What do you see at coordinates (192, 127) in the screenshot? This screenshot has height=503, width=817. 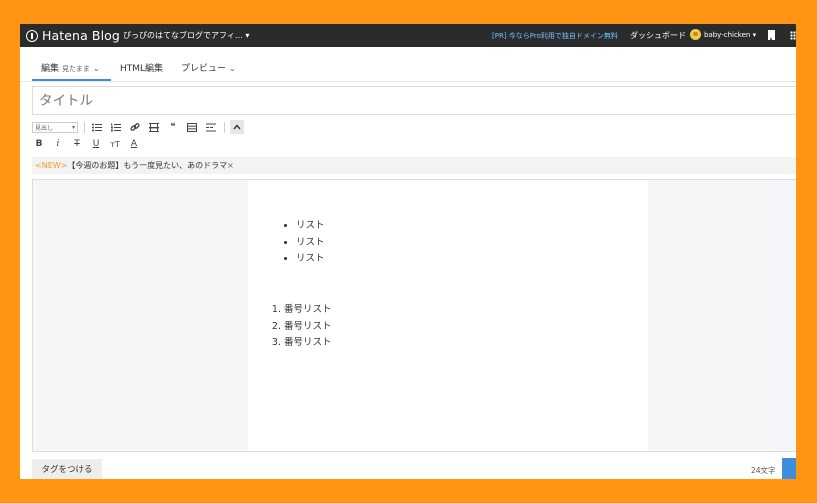 I see `table-icon` at bounding box center [192, 127].